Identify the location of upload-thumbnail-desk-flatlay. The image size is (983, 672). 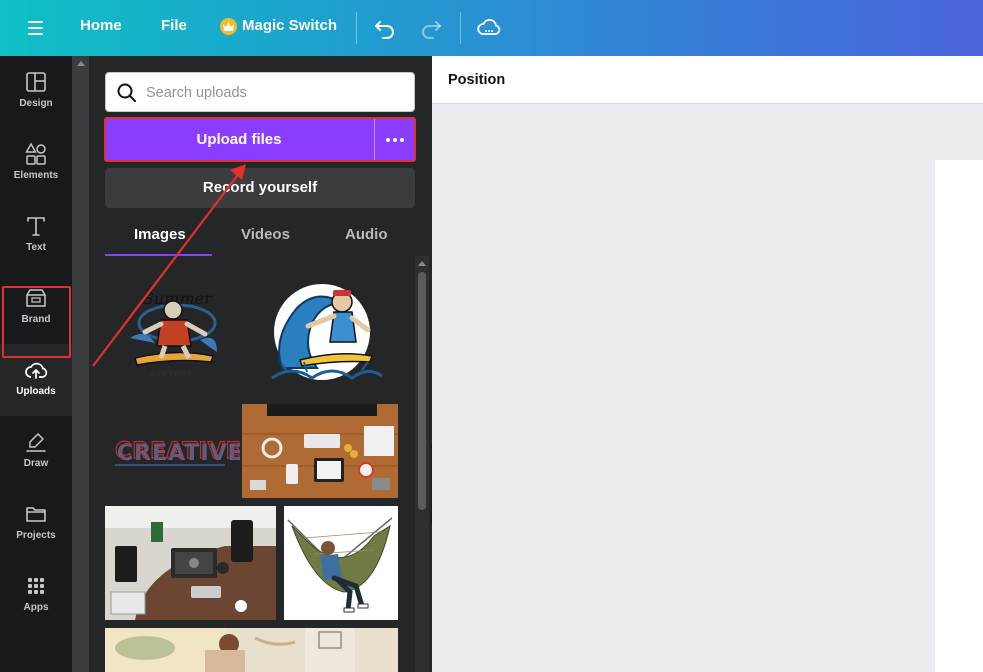
(320, 451).